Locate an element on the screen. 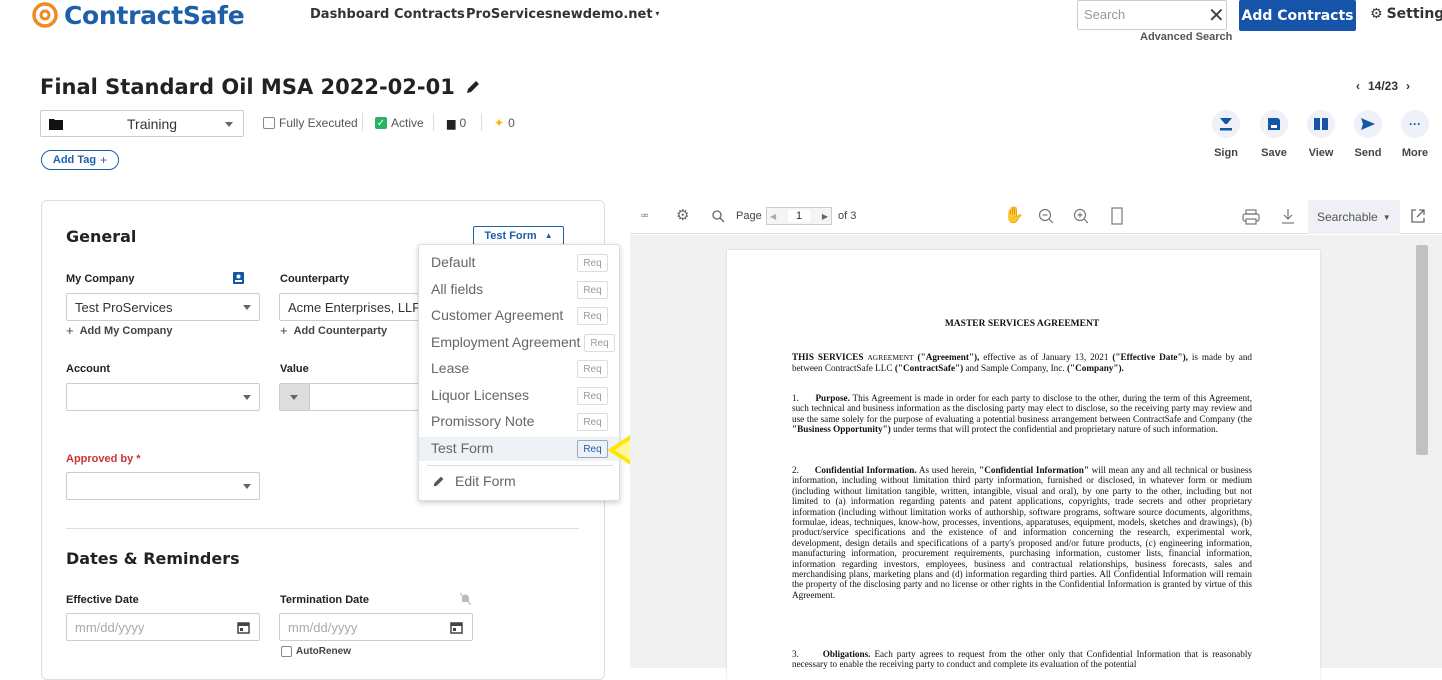 This screenshot has height=680, width=1442. brand-logo: ContractSafe is located at coordinates (138, 16).